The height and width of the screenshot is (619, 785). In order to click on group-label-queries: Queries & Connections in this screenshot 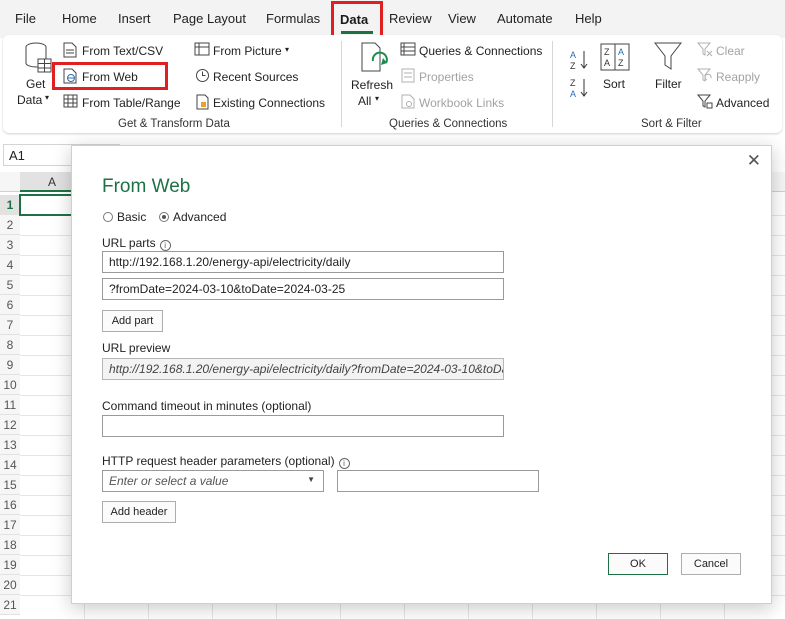, I will do `click(448, 124)`.